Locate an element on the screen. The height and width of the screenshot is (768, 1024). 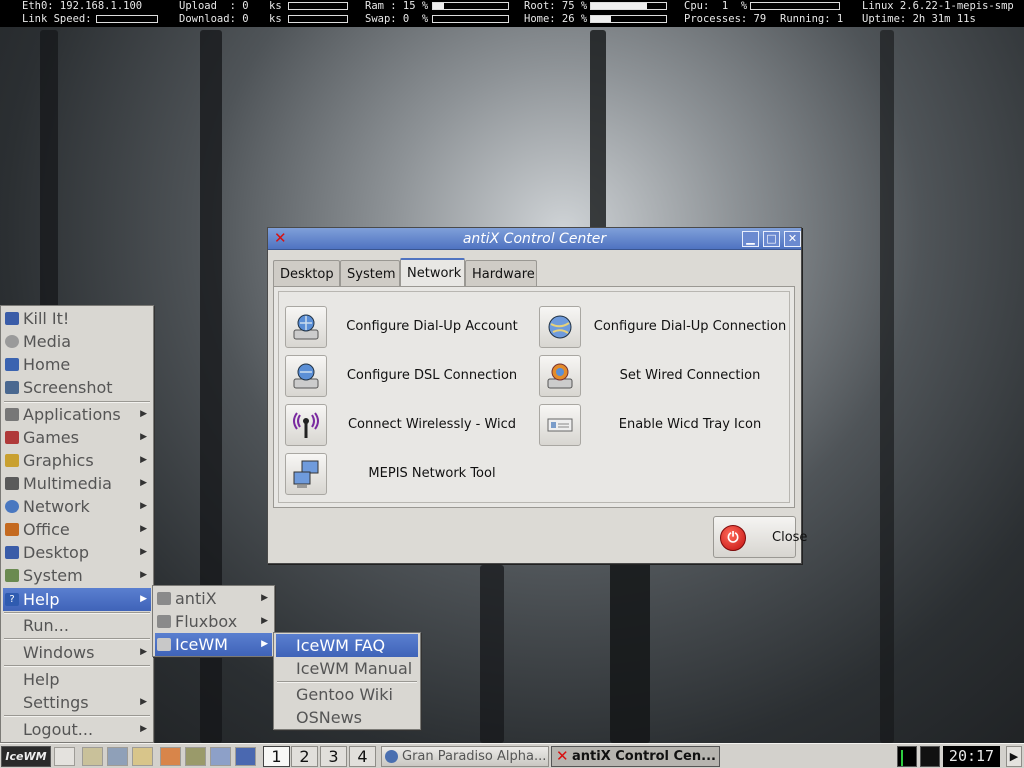
menu-item-antix: antiX ▶ is located at coordinates (213, 598).